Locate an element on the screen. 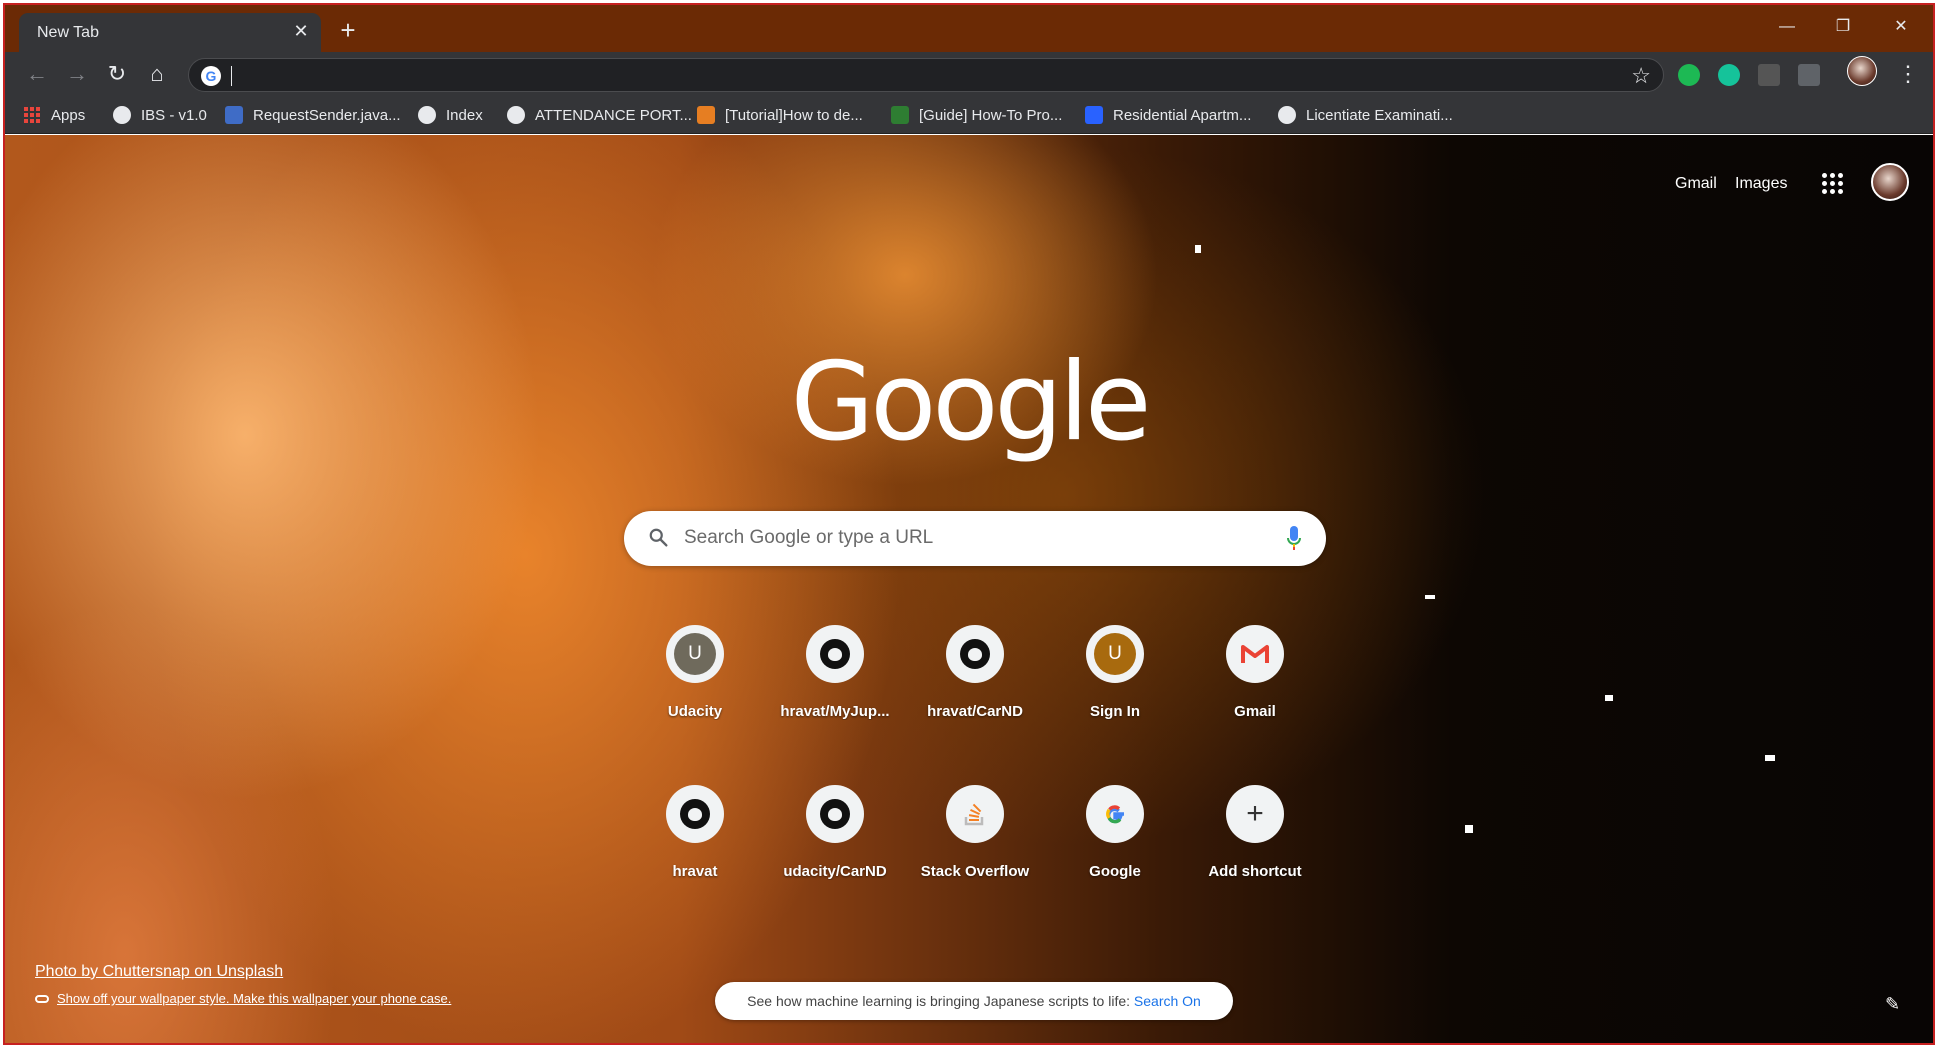 This screenshot has width=1938, height=1048. green-d-extension-icon is located at coordinates (1689, 75).